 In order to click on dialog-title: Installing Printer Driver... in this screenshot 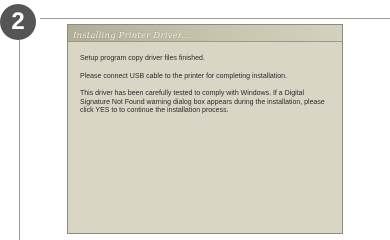, I will do `click(131, 36)`.